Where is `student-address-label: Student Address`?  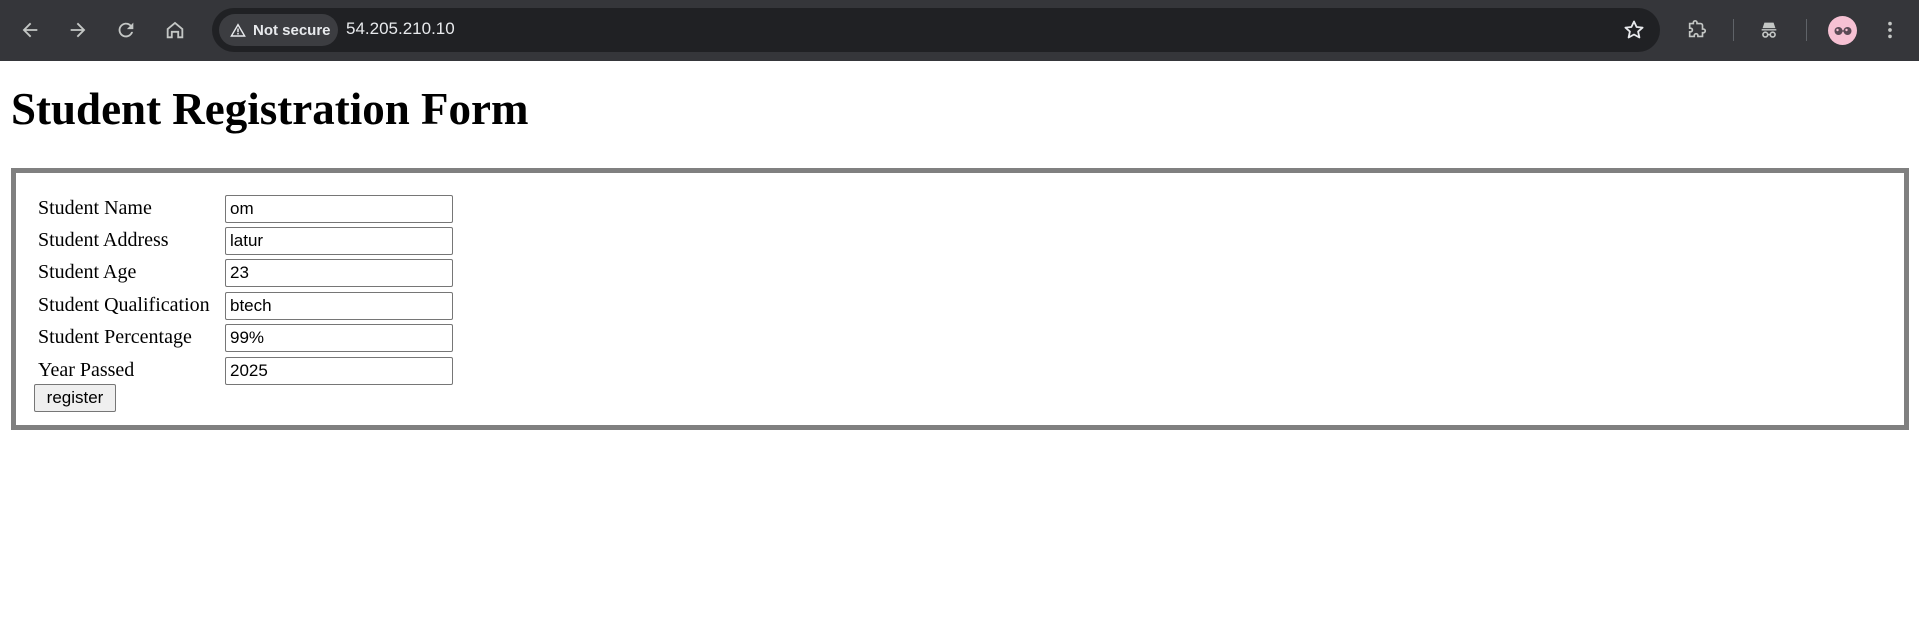
student-address-label: Student Address is located at coordinates (103, 240).